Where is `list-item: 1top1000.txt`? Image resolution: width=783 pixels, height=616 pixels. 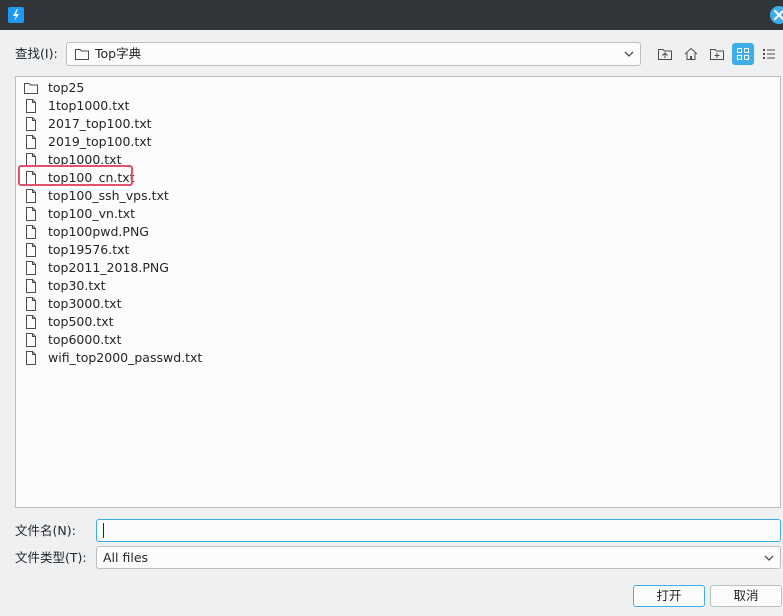
list-item: 1top1000.txt is located at coordinates (172, 106).